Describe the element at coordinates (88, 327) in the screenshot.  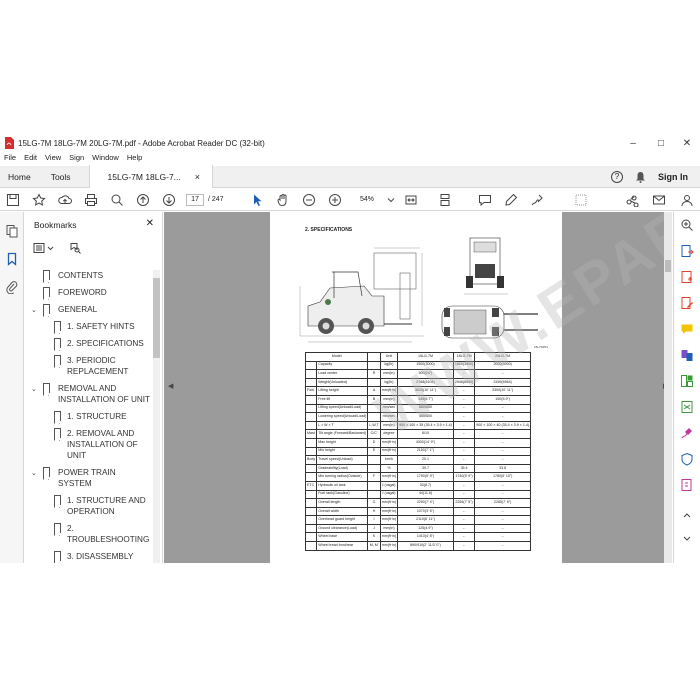
I see `bookmark-item: 1. SAFETY HINTS` at that location.